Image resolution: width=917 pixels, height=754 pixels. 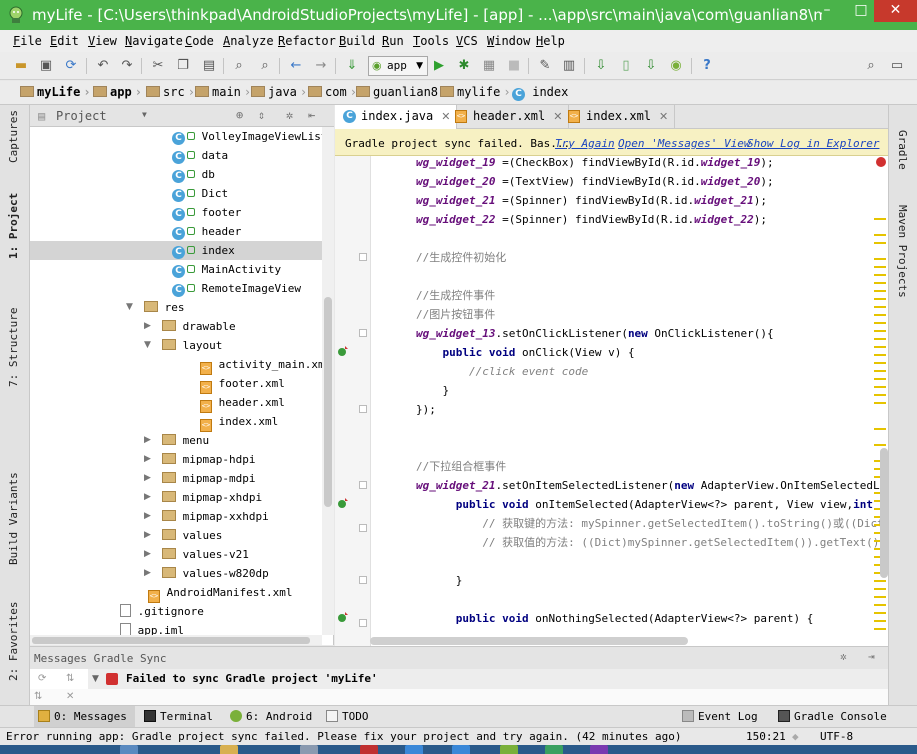 What do you see at coordinates (176, 628) in the screenshot?
I see `tree-item-app-iml: app.iml` at bounding box center [176, 628].